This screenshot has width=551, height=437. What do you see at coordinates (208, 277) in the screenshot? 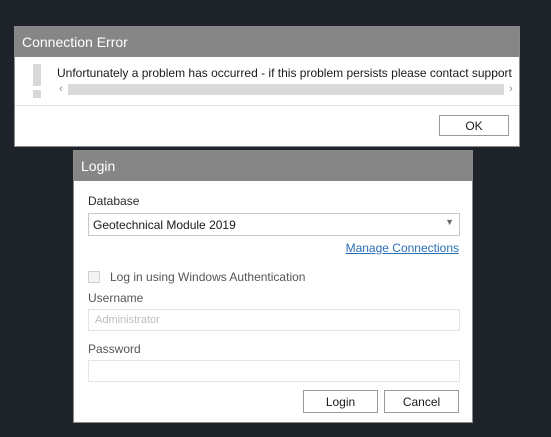
I see `windows-auth-label: Log in using Windows Authentication` at bounding box center [208, 277].